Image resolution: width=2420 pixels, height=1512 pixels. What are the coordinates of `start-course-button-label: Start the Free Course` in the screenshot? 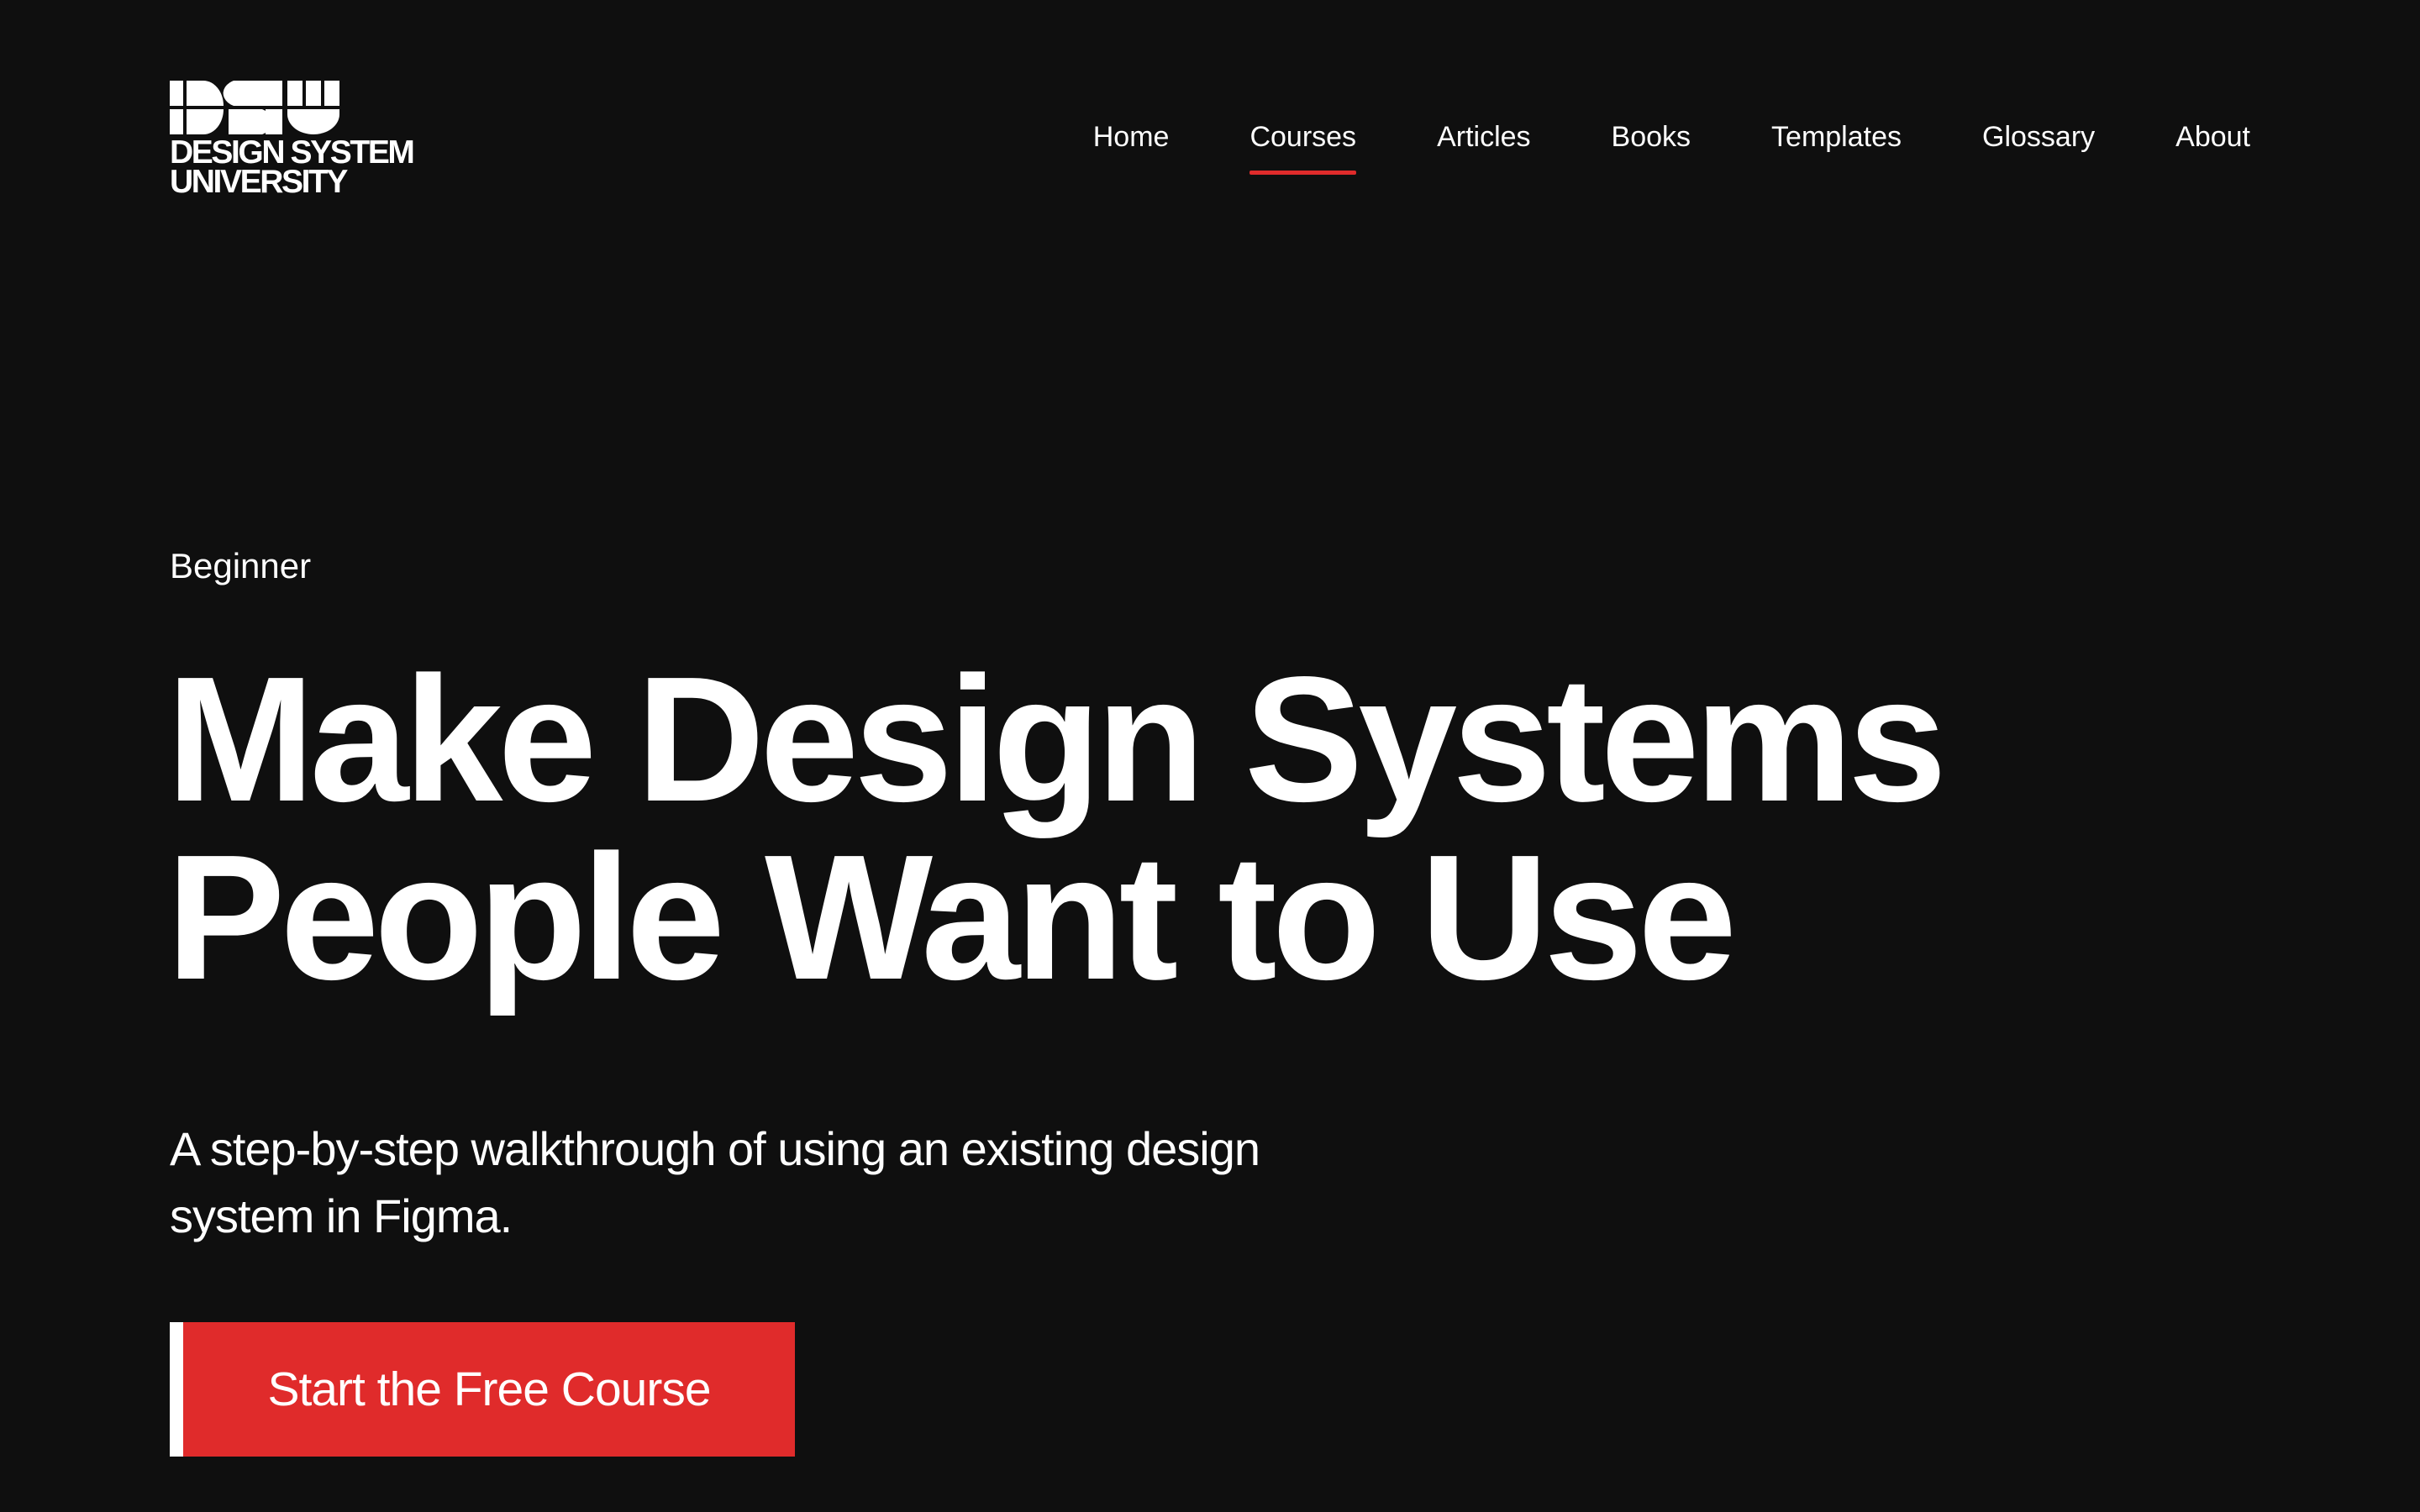 It's located at (489, 1389).